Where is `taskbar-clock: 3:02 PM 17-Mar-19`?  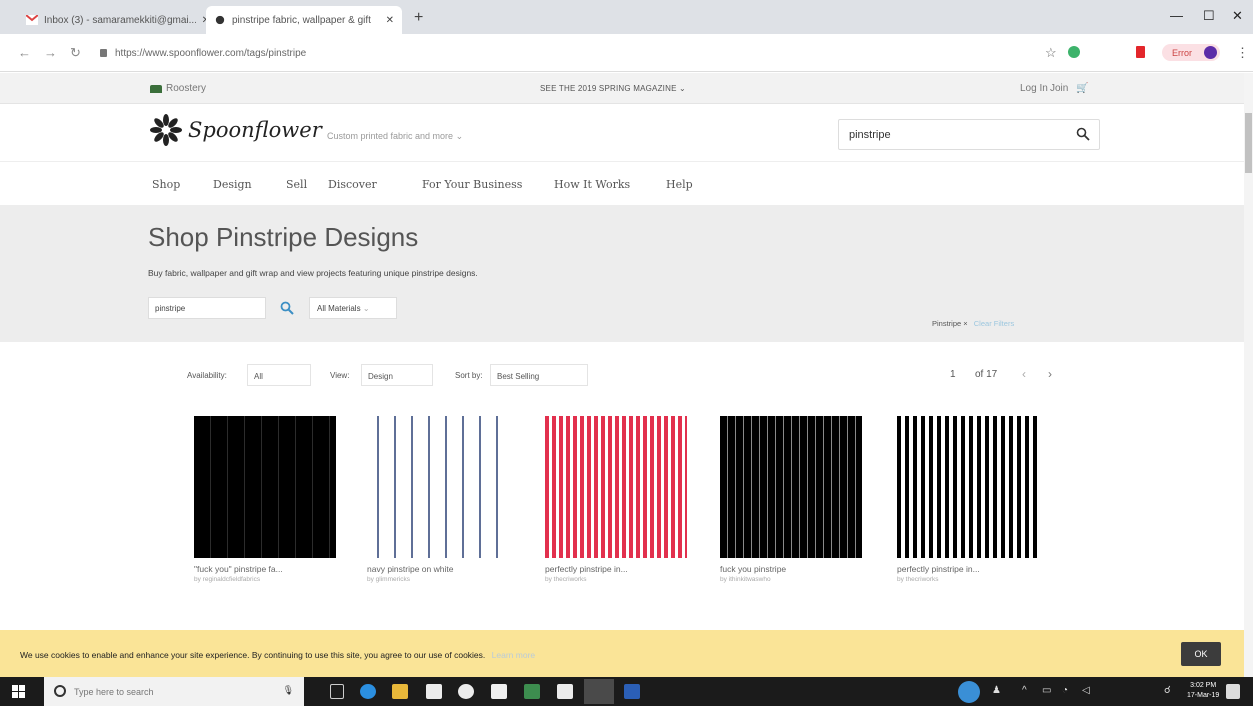 taskbar-clock: 3:02 PM 17-Mar-19 is located at coordinates (1203, 691).